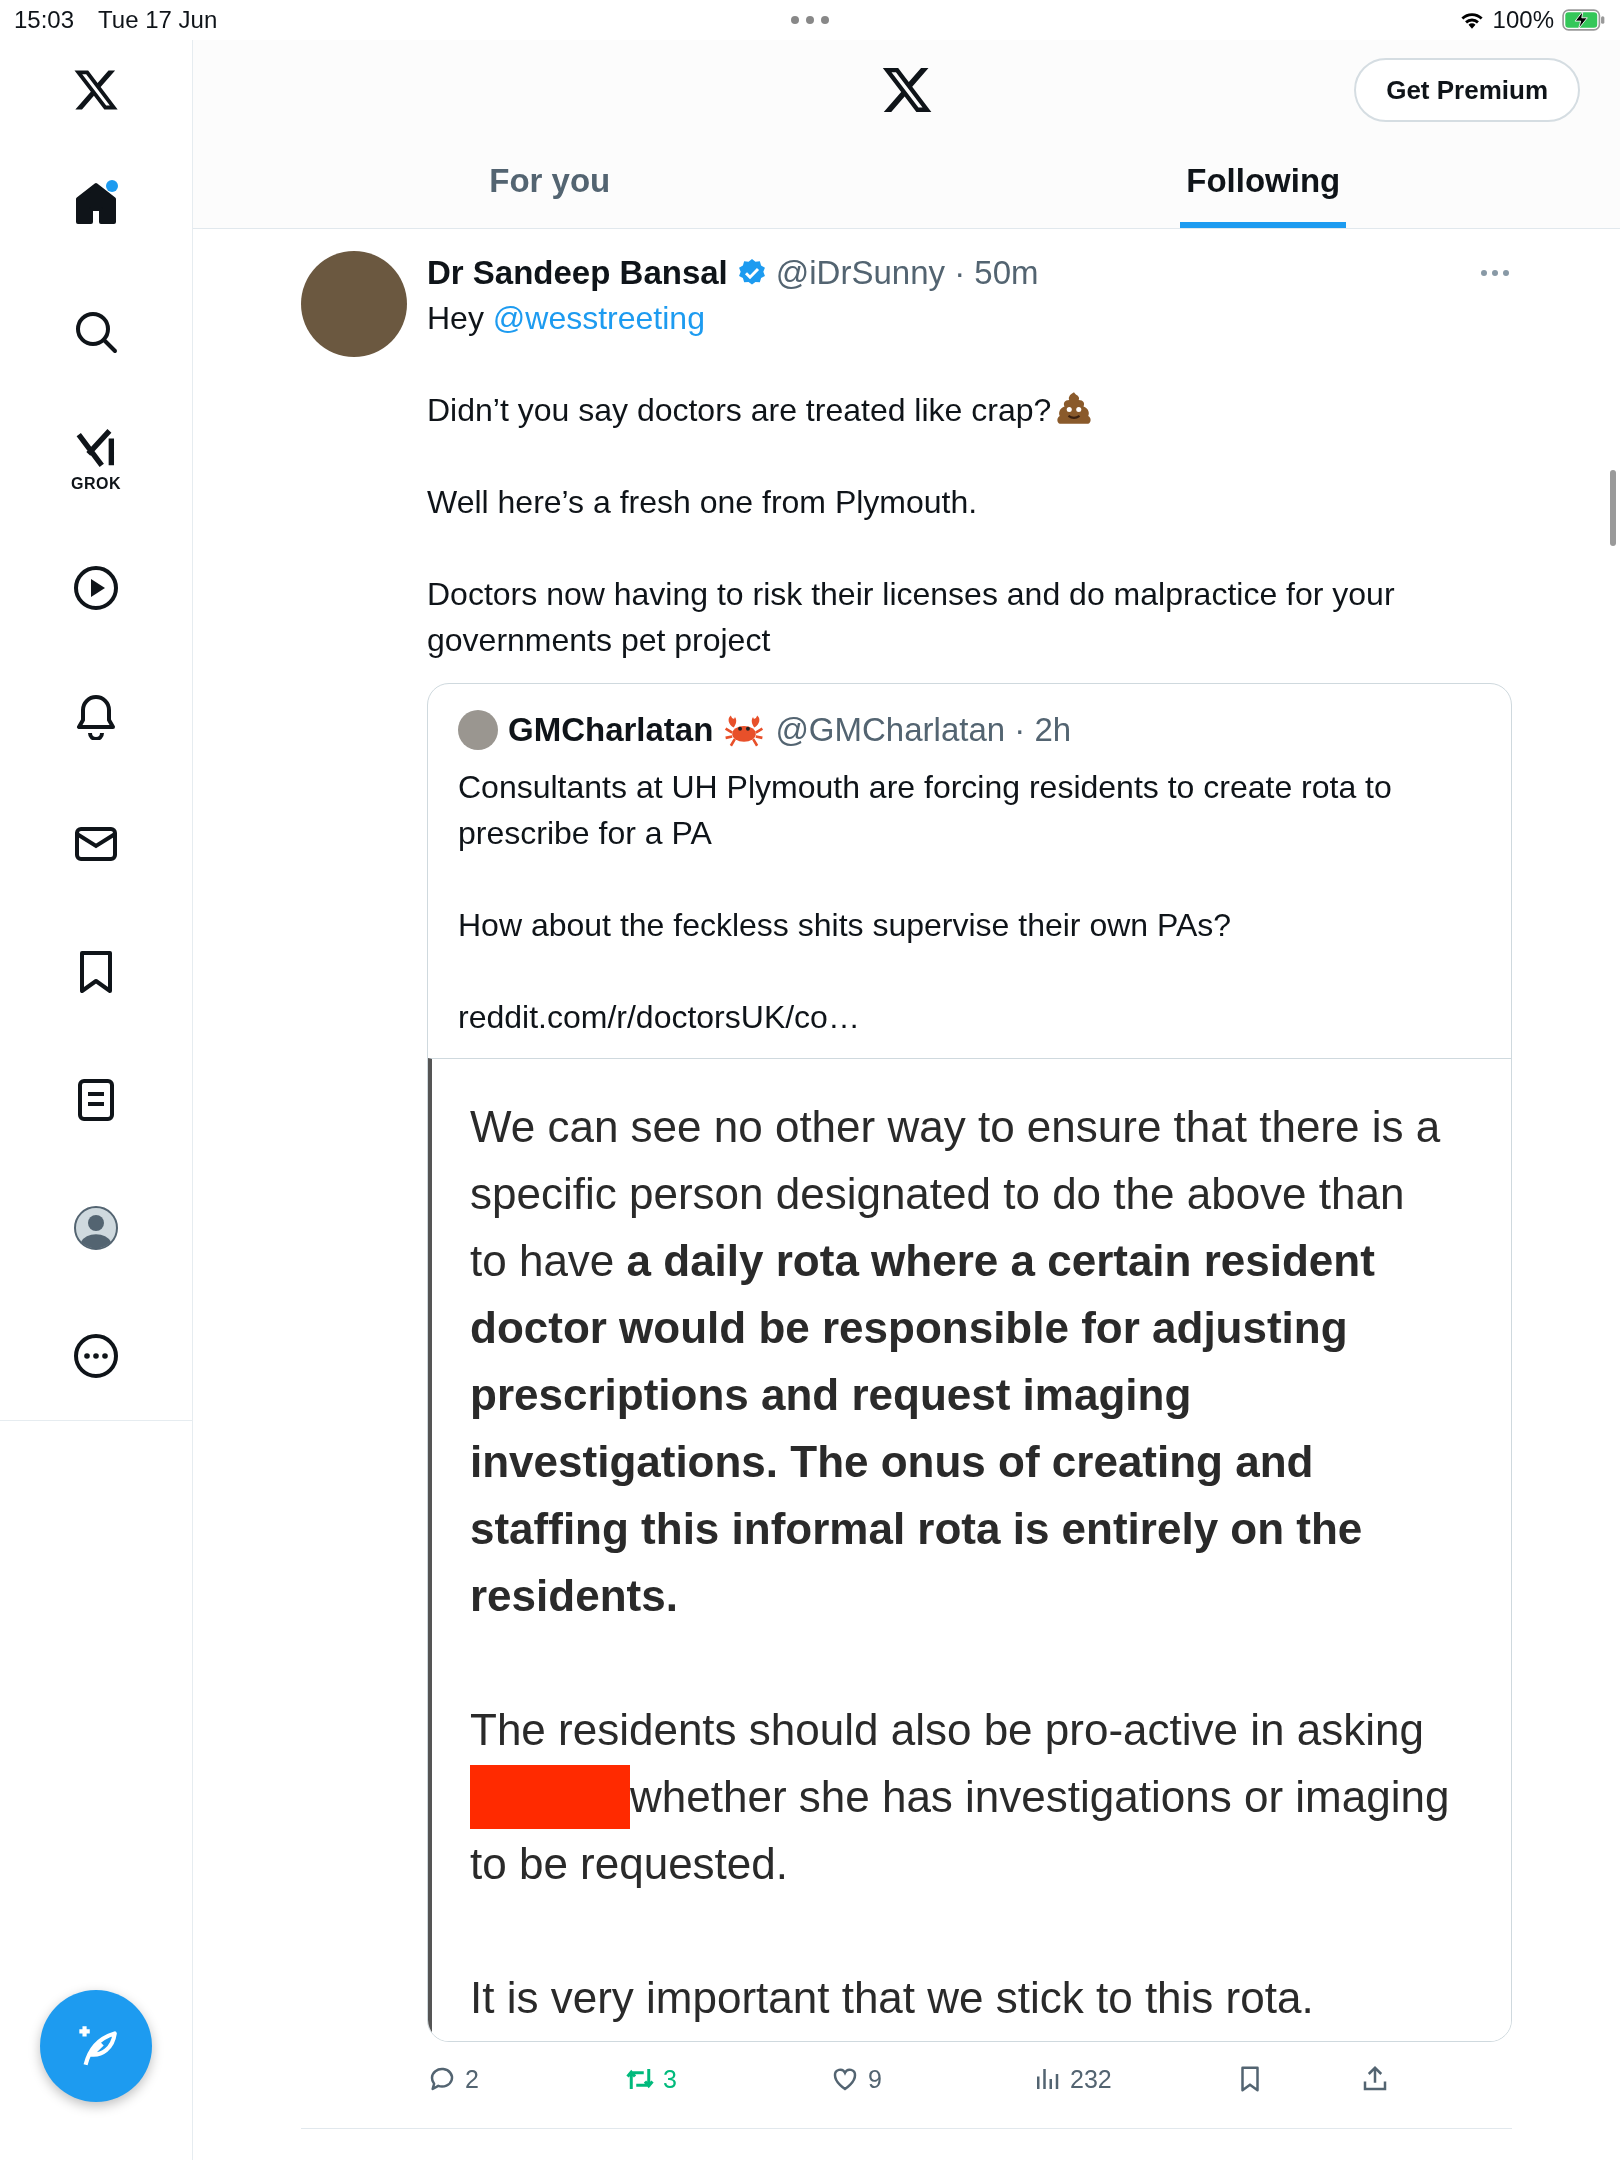 The height and width of the screenshot is (2160, 1620). What do you see at coordinates (1072, 2079) in the screenshot?
I see `views-button: 232` at bounding box center [1072, 2079].